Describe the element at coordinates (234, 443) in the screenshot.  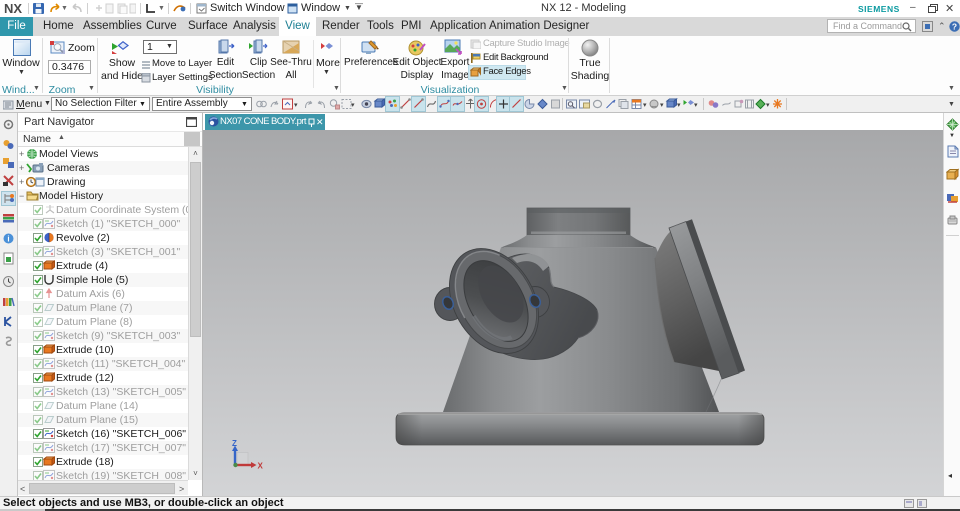
I see `svg-text: Z` at that location.